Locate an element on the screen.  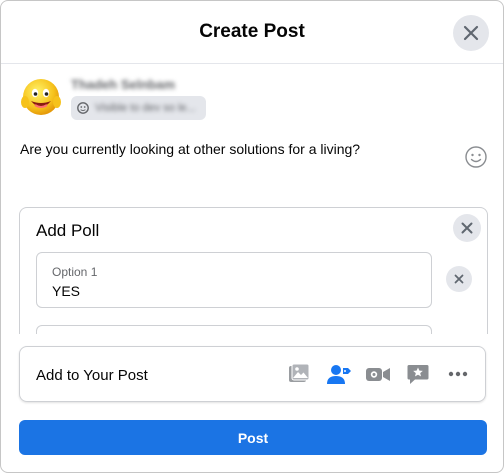
dialog-header: Create Post is located at coordinates (252, 32).